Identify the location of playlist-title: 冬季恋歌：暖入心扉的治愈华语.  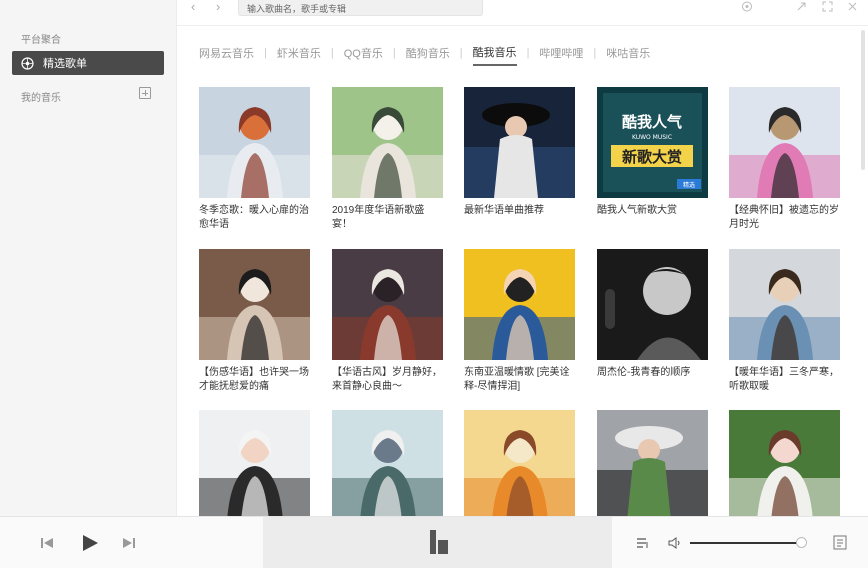
(254, 218).